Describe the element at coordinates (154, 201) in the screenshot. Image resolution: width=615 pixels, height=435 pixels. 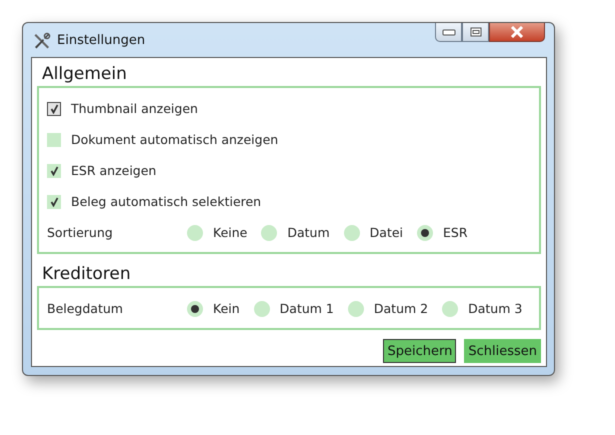
I see `checkbox: Beleg automatisch selektieren` at that location.